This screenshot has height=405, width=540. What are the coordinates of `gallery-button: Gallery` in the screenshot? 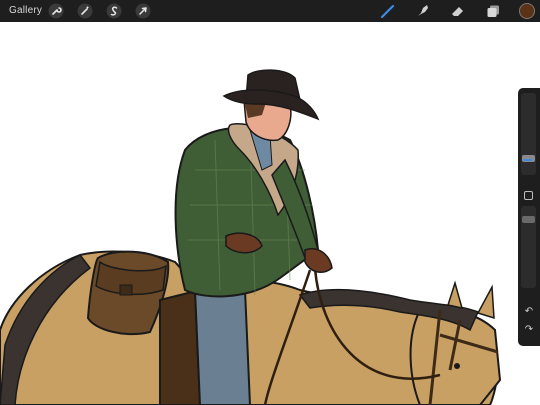 It's located at (25, 11).